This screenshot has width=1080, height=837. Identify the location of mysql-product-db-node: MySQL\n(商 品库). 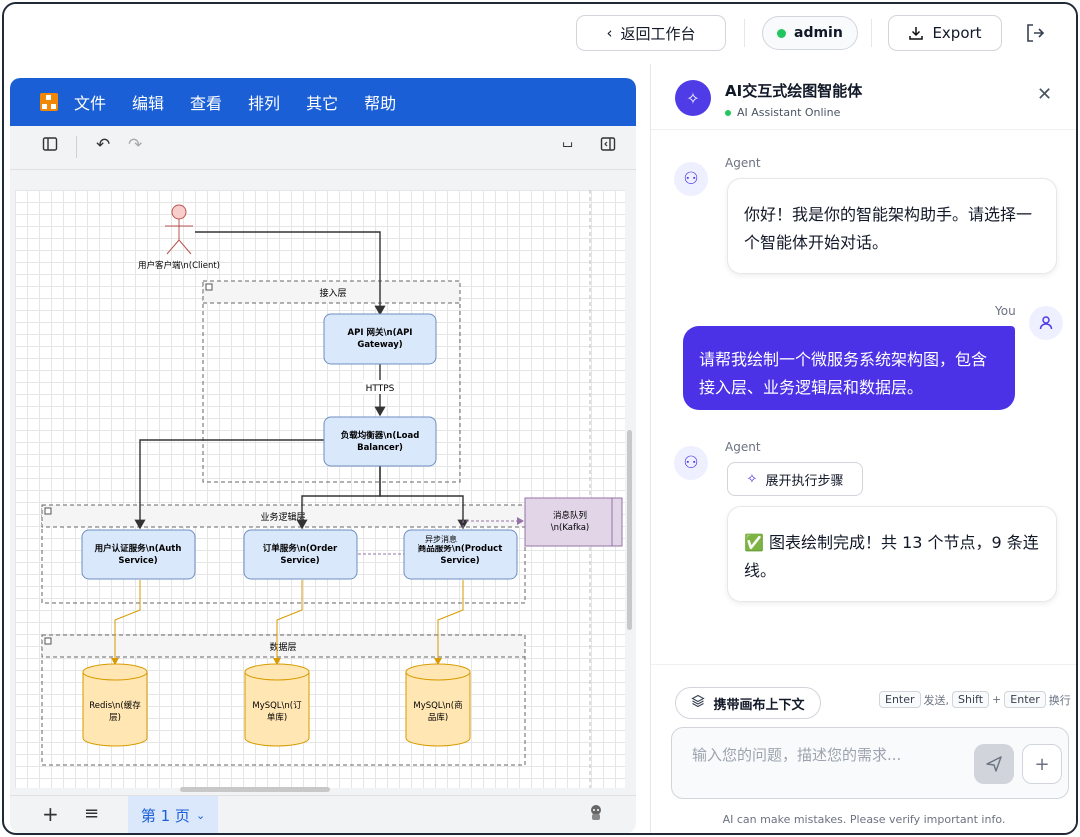
(438, 705).